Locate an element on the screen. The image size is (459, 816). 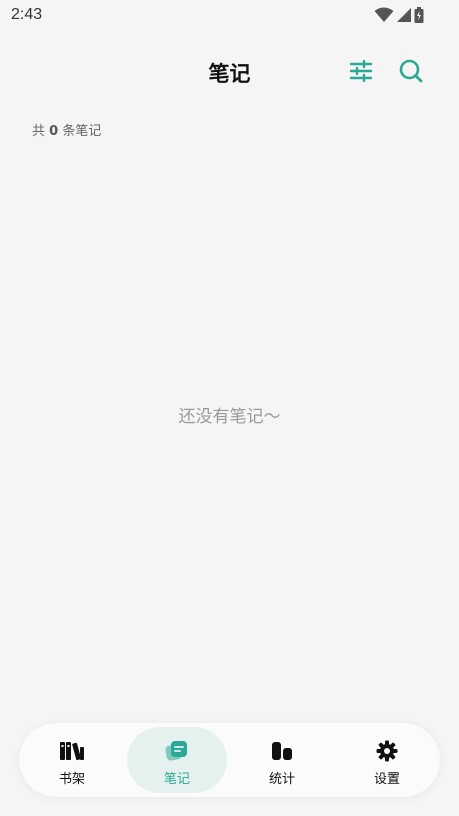
nav-item-bookshelf: 书架 is located at coordinates (72, 760).